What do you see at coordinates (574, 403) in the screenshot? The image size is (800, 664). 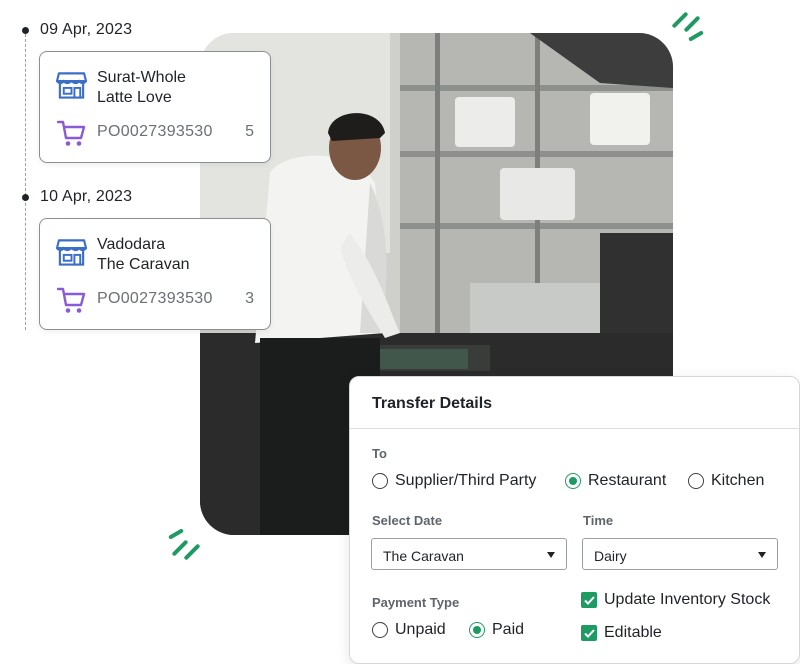 I see `transfer-details-title: Transfer Details` at bounding box center [574, 403].